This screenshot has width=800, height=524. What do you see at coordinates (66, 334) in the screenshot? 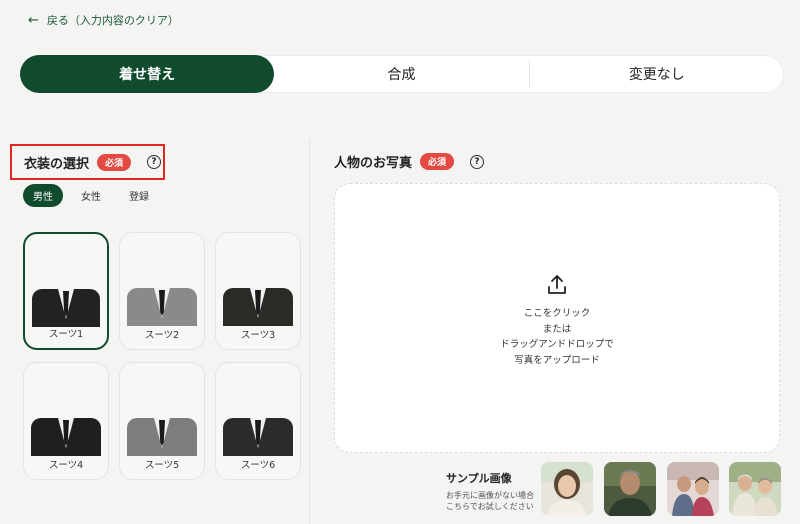
I see `costume-card-label: スーツ1` at bounding box center [66, 334].